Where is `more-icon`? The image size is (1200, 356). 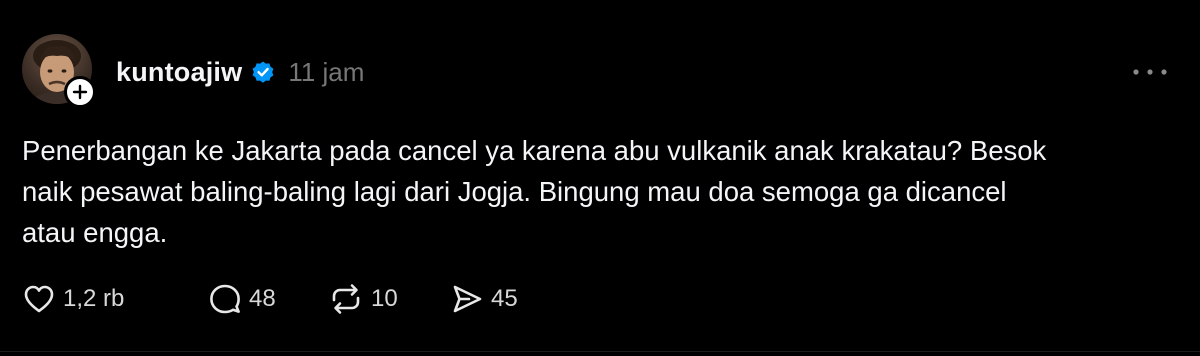 more-icon is located at coordinates (1150, 72).